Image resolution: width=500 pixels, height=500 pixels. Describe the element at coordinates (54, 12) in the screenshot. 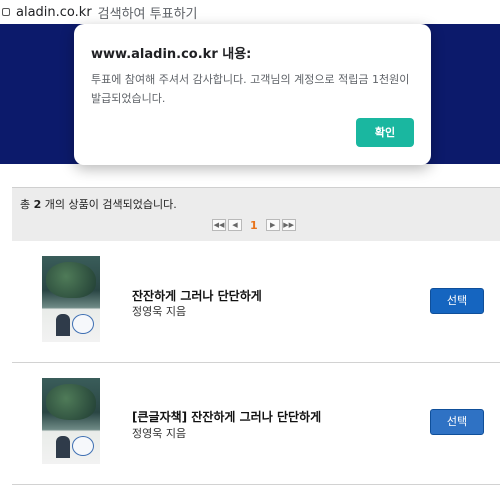

I see `address-domain: aladin.co.kr` at that location.